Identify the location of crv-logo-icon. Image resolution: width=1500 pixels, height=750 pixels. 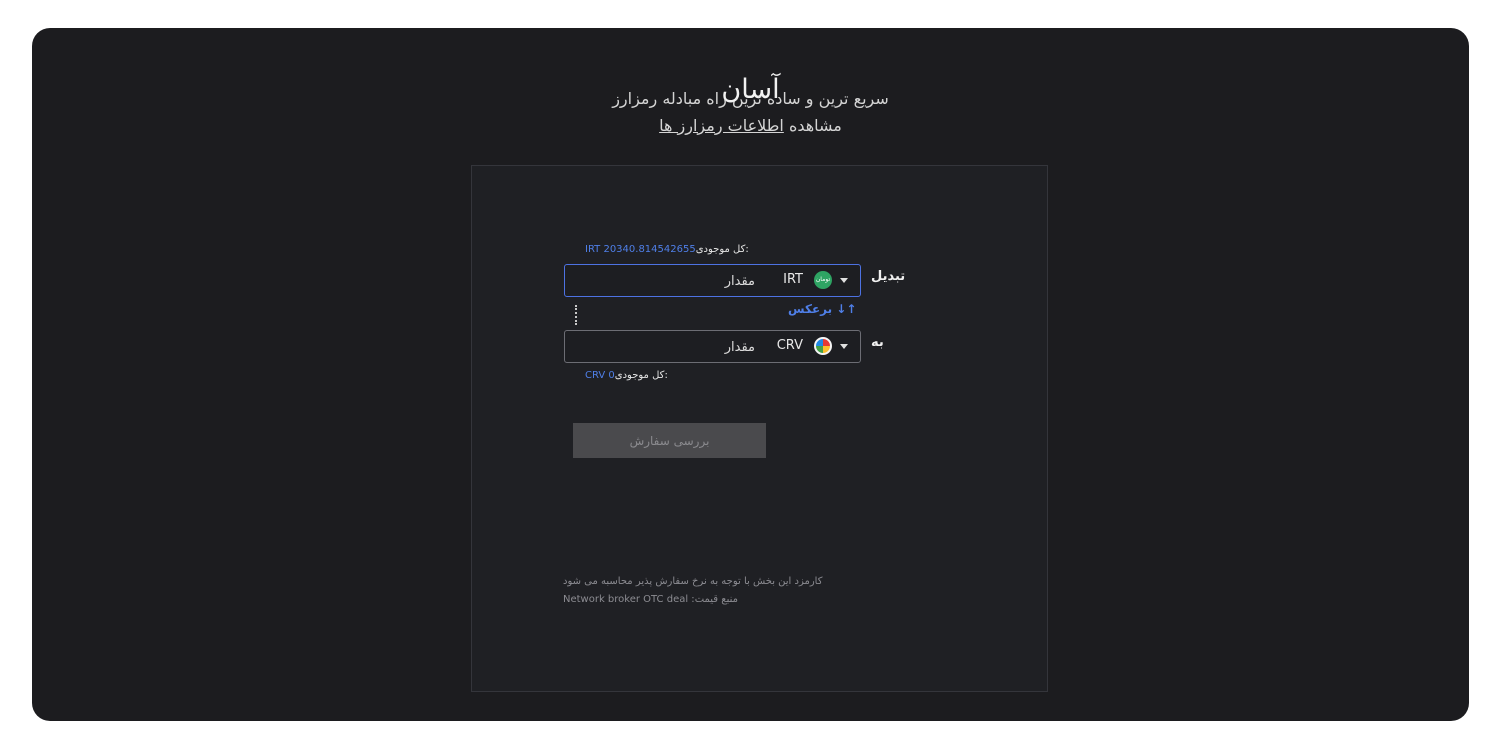
(823, 346).